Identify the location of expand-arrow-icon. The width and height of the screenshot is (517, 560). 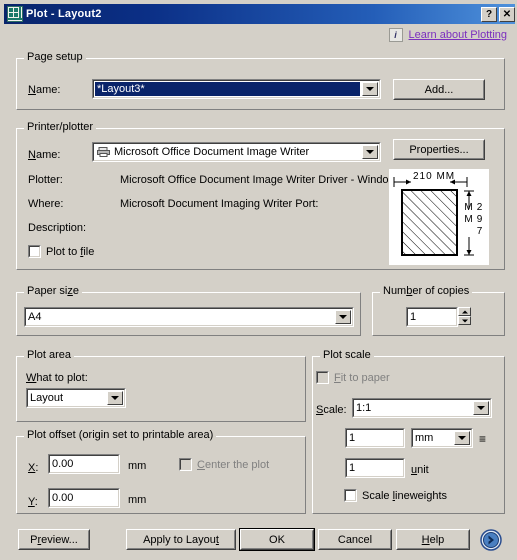
(491, 540).